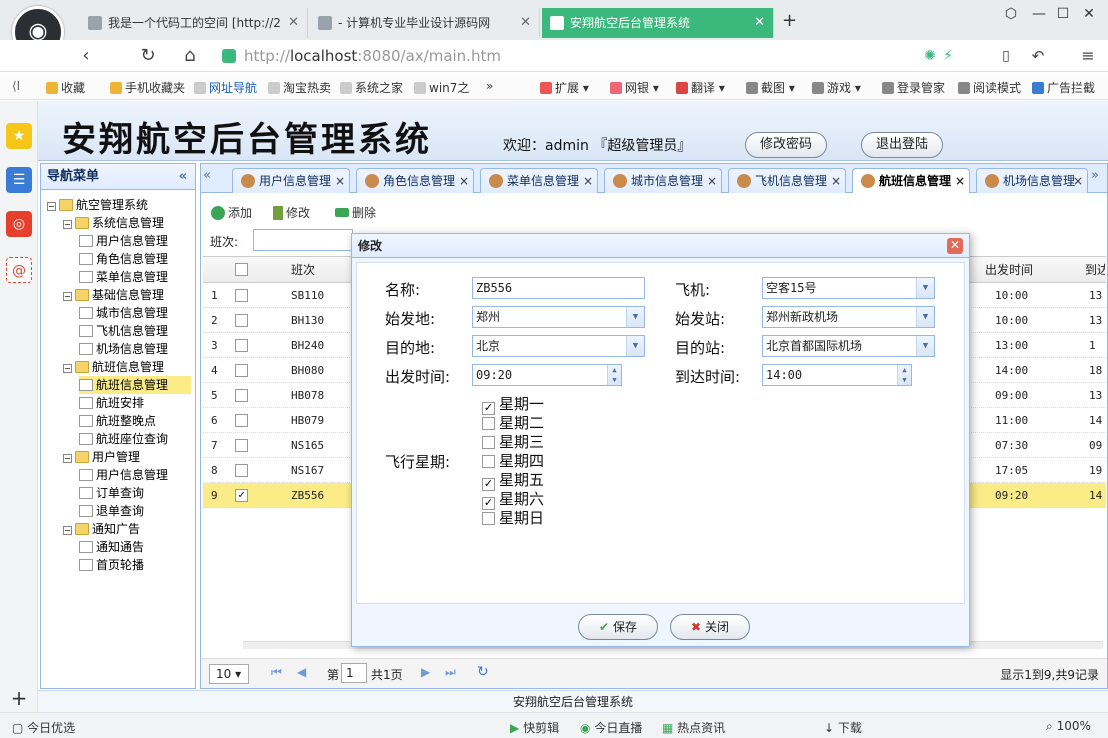  Describe the element at coordinates (194, 23) in the screenshot. I see `browser-tab-1: 我是一个代码工的空间 [http://2 ✕` at that location.